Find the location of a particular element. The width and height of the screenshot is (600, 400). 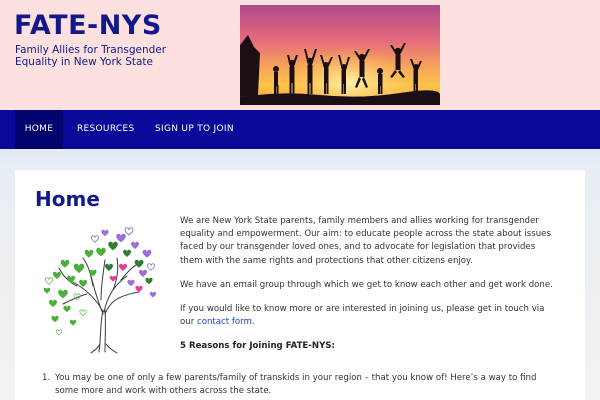

list-item-number: 1. is located at coordinates (46, 378).